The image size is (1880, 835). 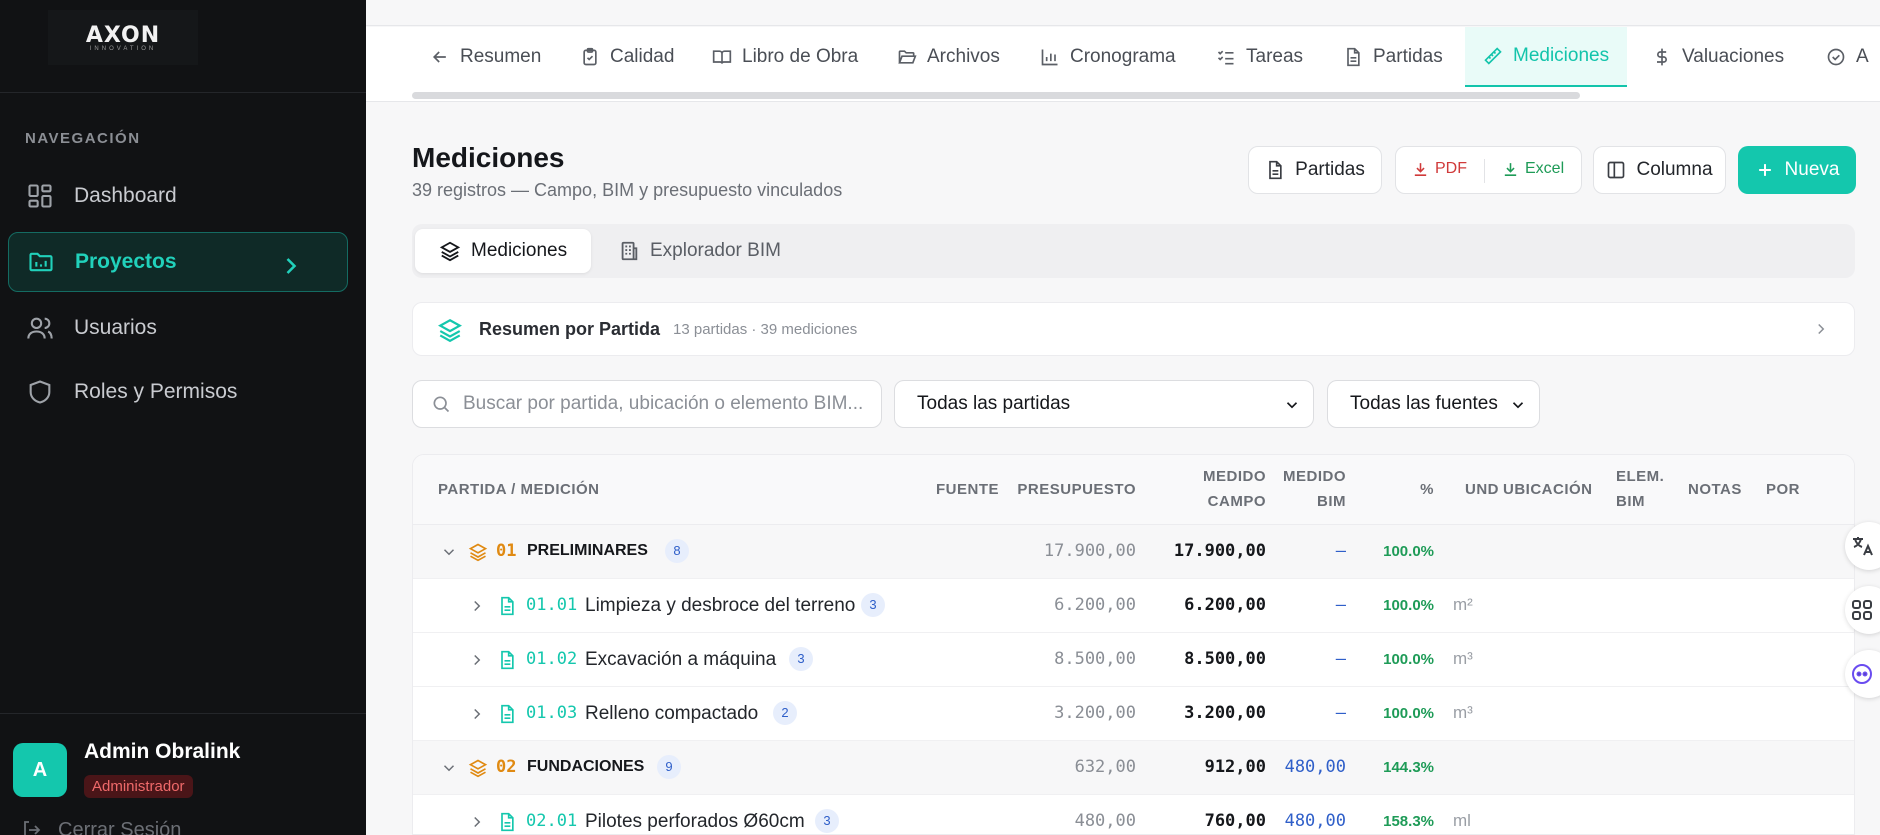 What do you see at coordinates (1105, 821) in the screenshot?
I see `presupuesto-value: 480,00` at bounding box center [1105, 821].